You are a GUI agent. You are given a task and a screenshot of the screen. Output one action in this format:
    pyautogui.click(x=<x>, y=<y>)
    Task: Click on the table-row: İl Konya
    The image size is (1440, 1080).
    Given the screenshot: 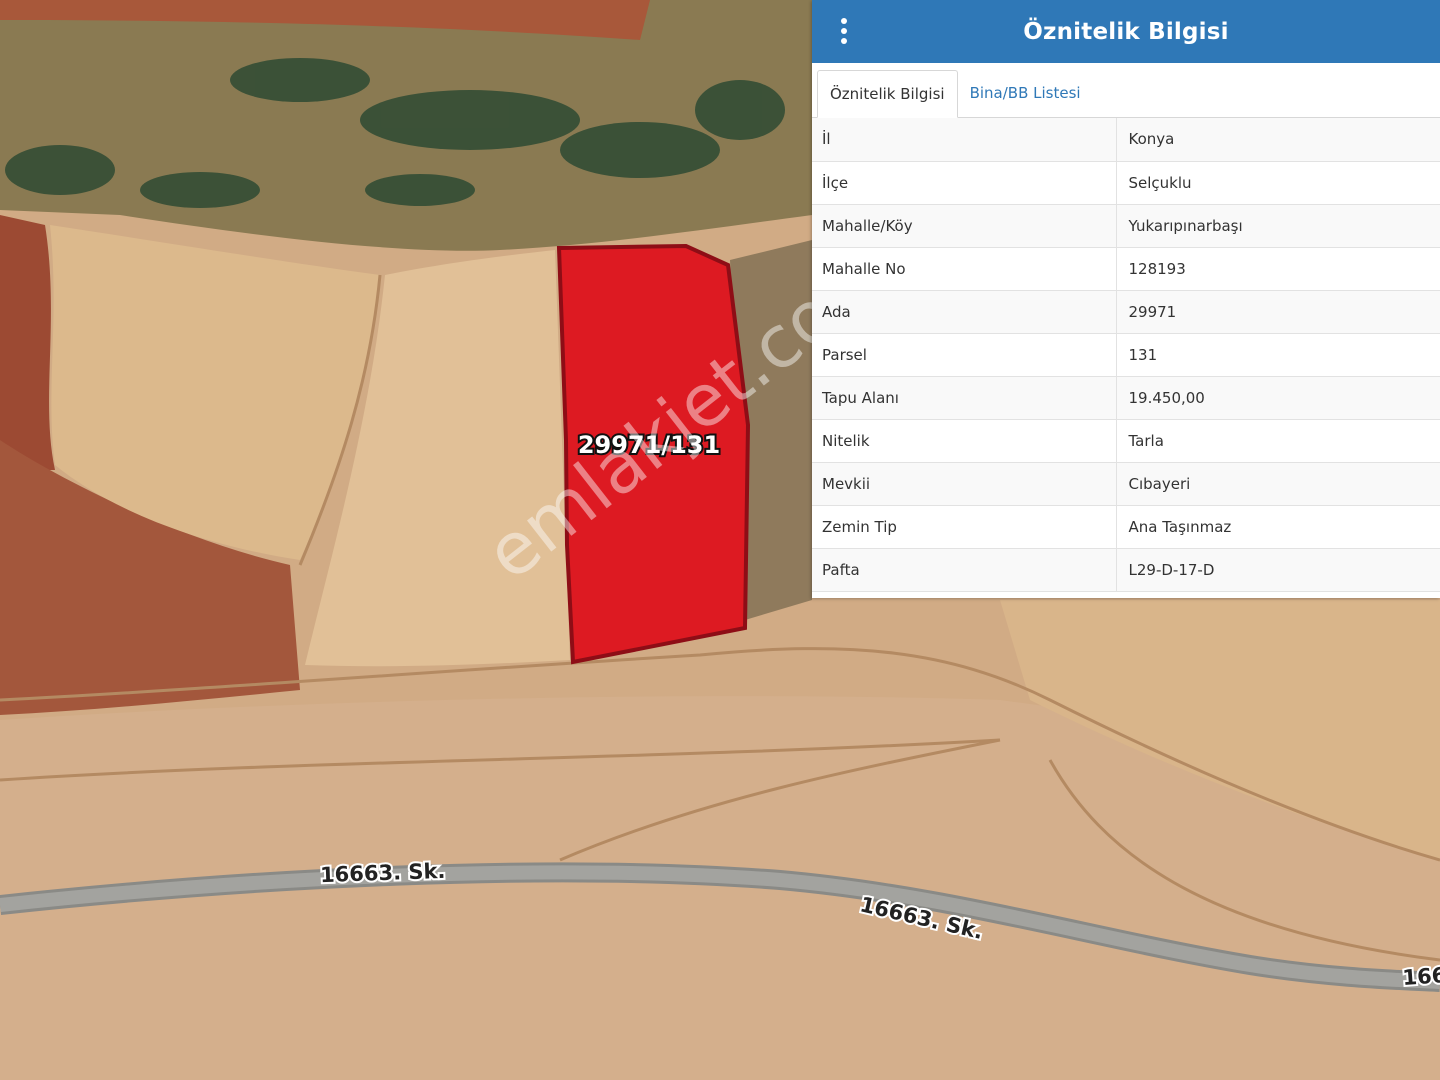 What is the action you would take?
    pyautogui.click(x=1126, y=140)
    